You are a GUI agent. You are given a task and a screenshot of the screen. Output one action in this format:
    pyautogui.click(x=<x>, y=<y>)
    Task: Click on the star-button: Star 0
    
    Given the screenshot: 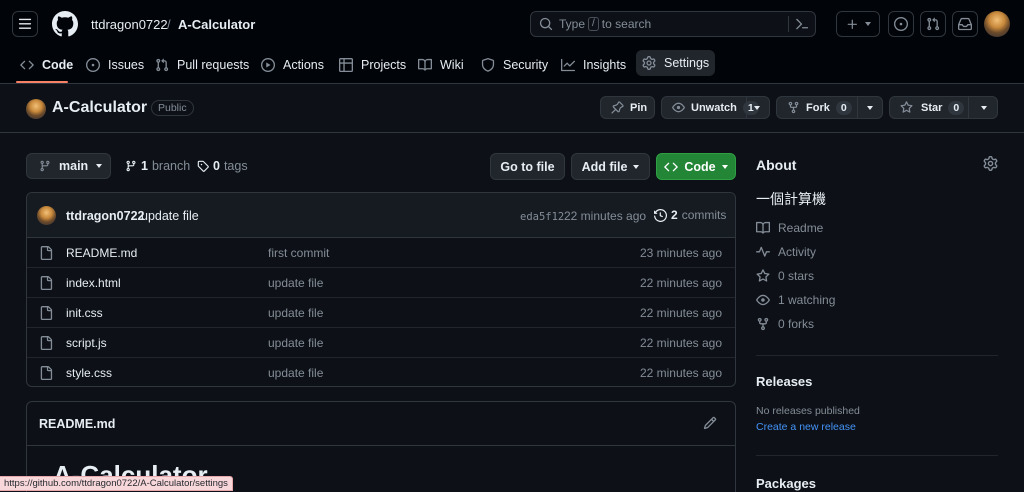 What is the action you would take?
    pyautogui.click(x=943, y=107)
    